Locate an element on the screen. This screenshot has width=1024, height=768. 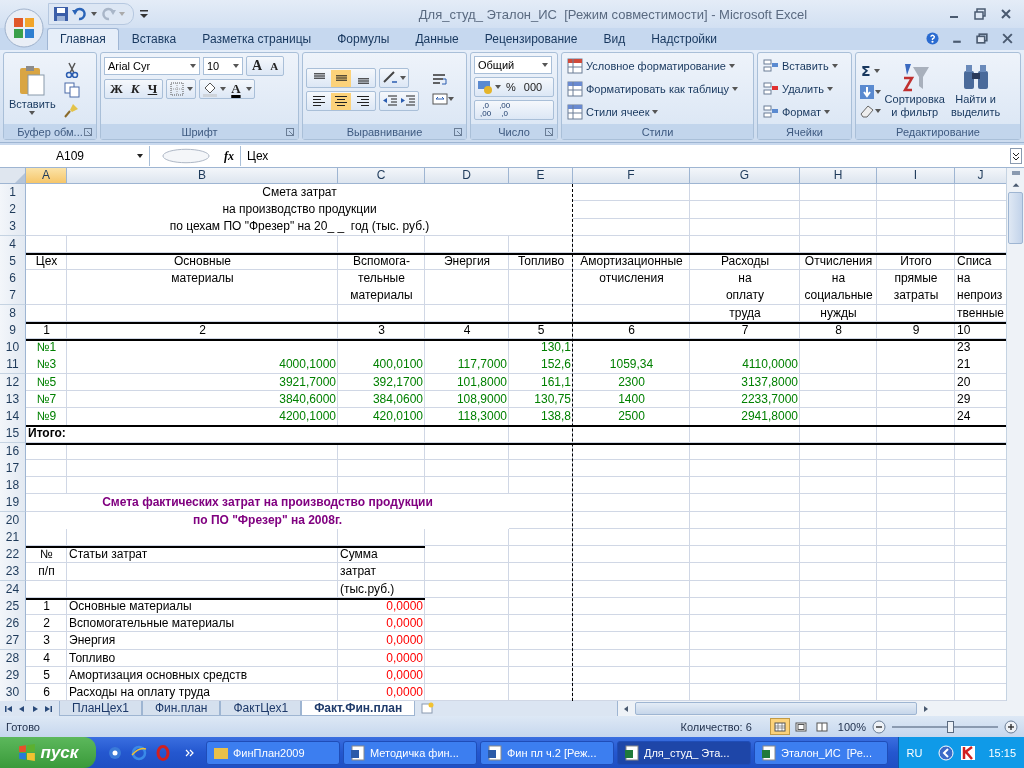
grow-font-button: A is located at coordinates (257, 66).